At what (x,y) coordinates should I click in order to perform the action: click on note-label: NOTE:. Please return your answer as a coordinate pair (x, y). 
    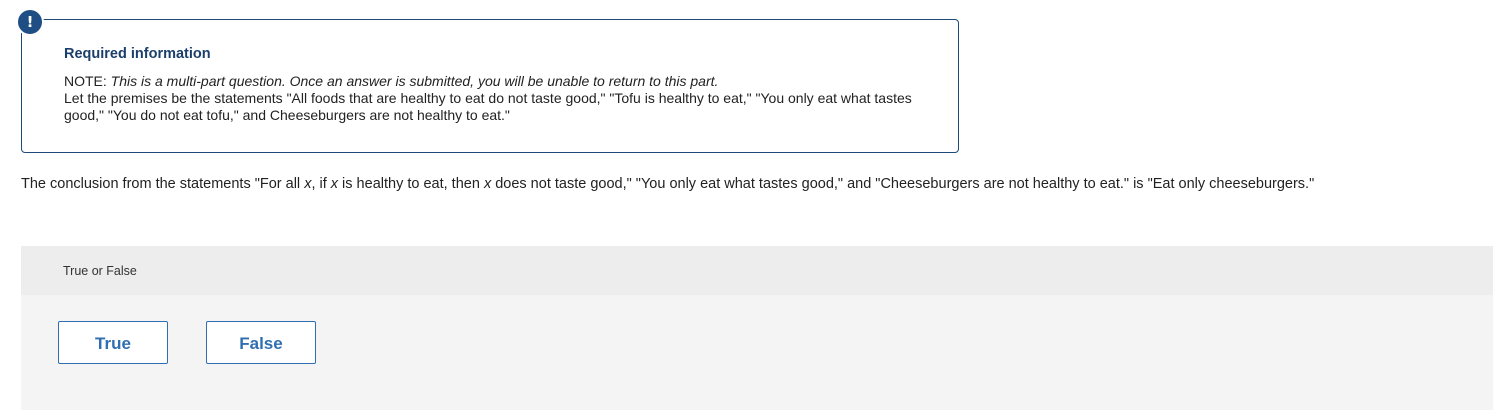
    Looking at the image, I should click on (85, 81).